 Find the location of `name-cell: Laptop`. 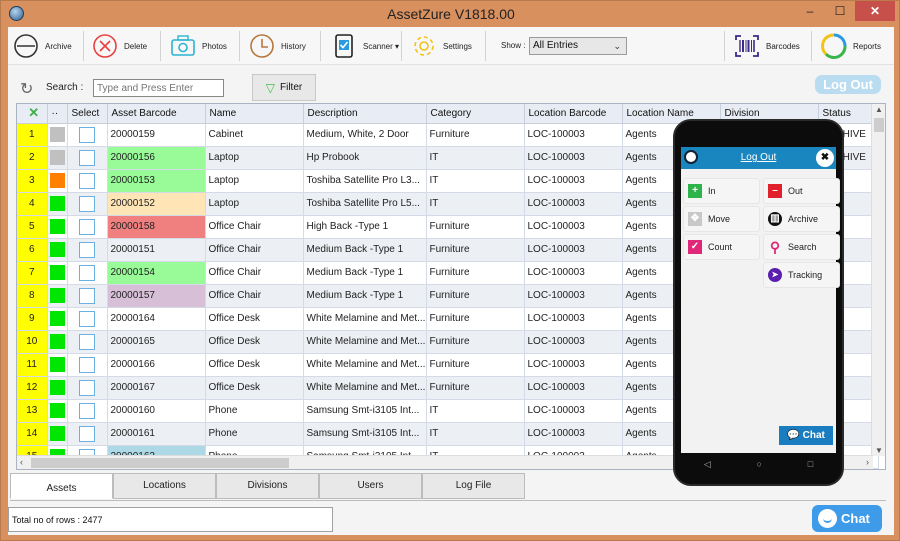

name-cell: Laptop is located at coordinates (254, 204).